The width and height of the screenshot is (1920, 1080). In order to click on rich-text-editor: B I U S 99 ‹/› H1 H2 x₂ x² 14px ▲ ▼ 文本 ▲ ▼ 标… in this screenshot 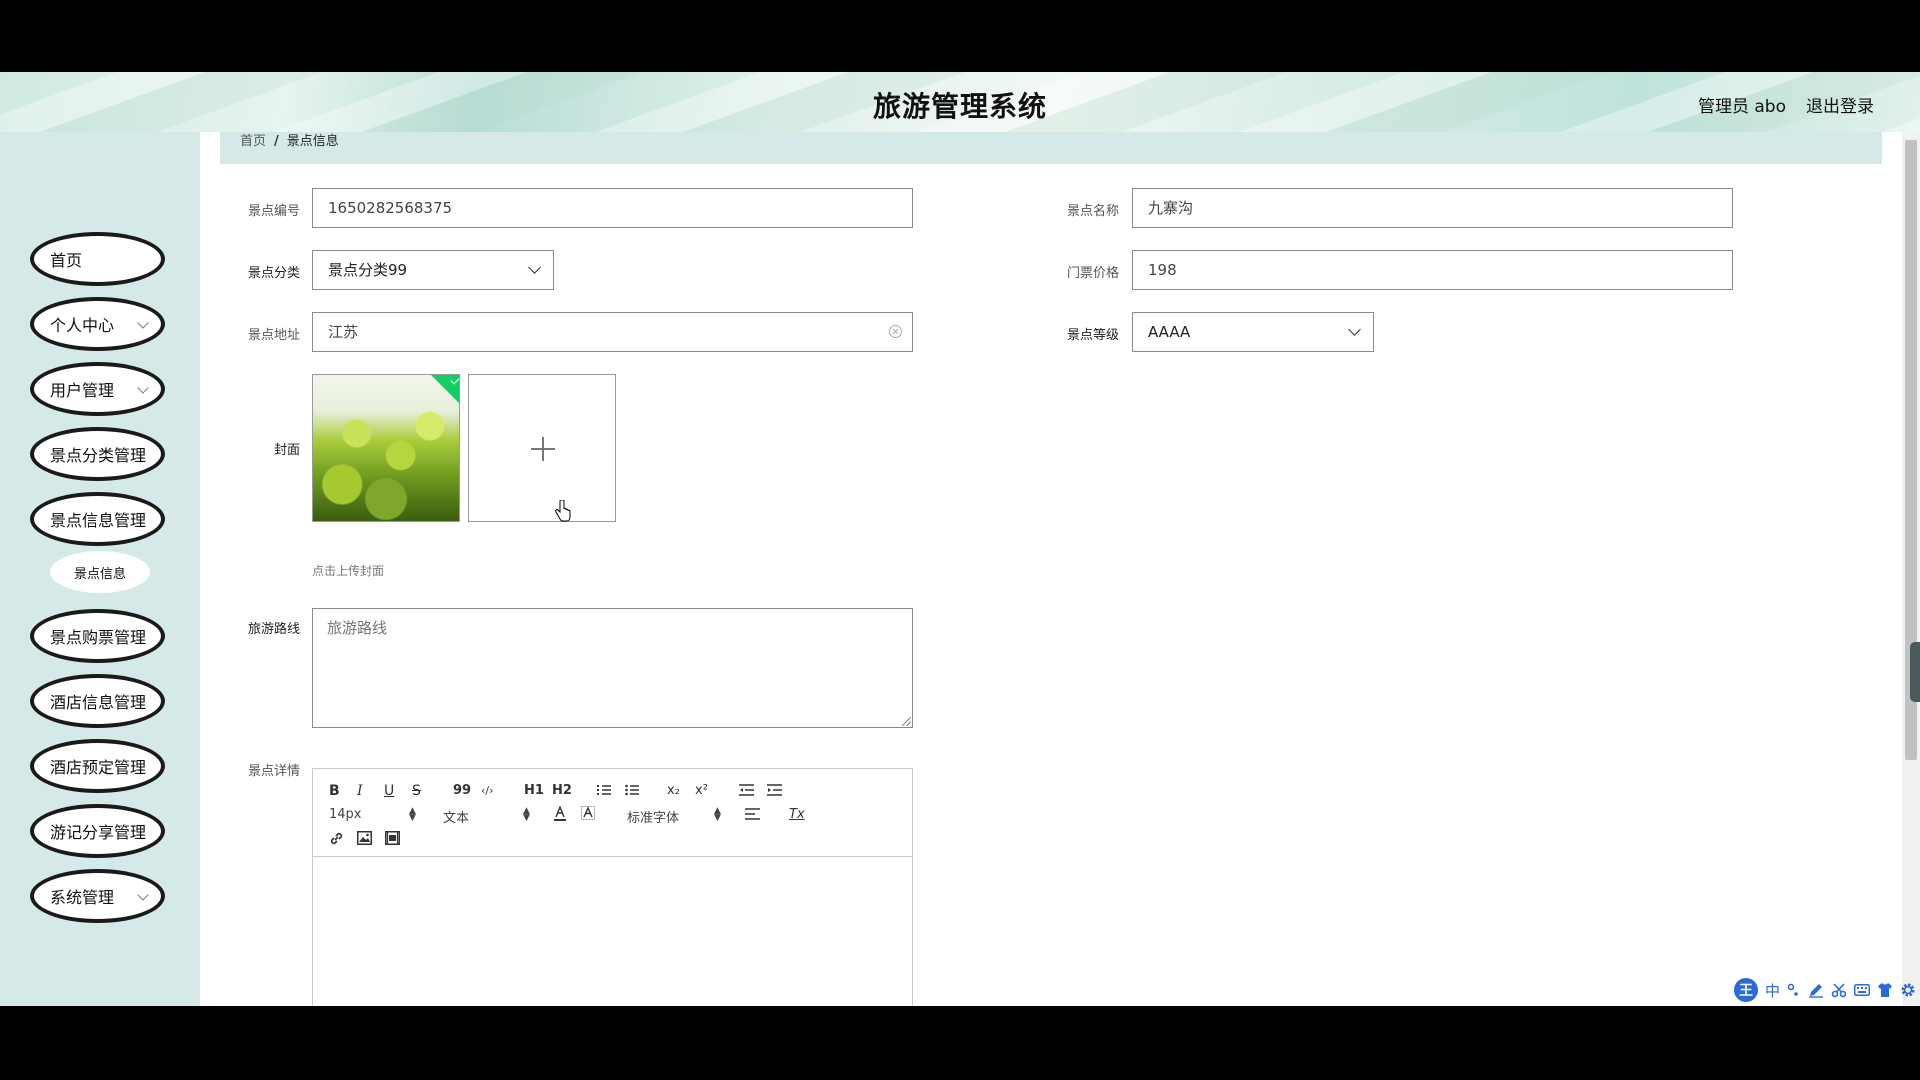, I will do `click(612, 887)`.